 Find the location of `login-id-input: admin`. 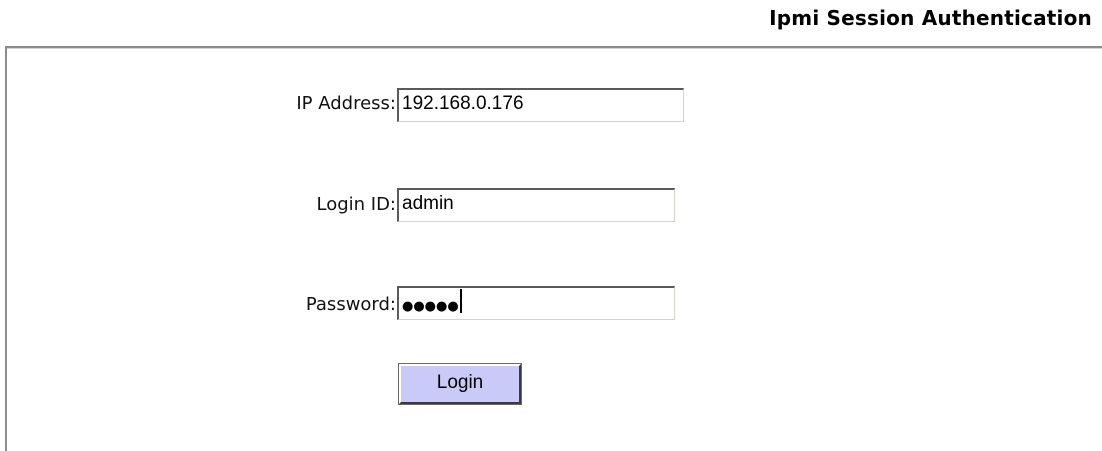

login-id-input: admin is located at coordinates (536, 205).